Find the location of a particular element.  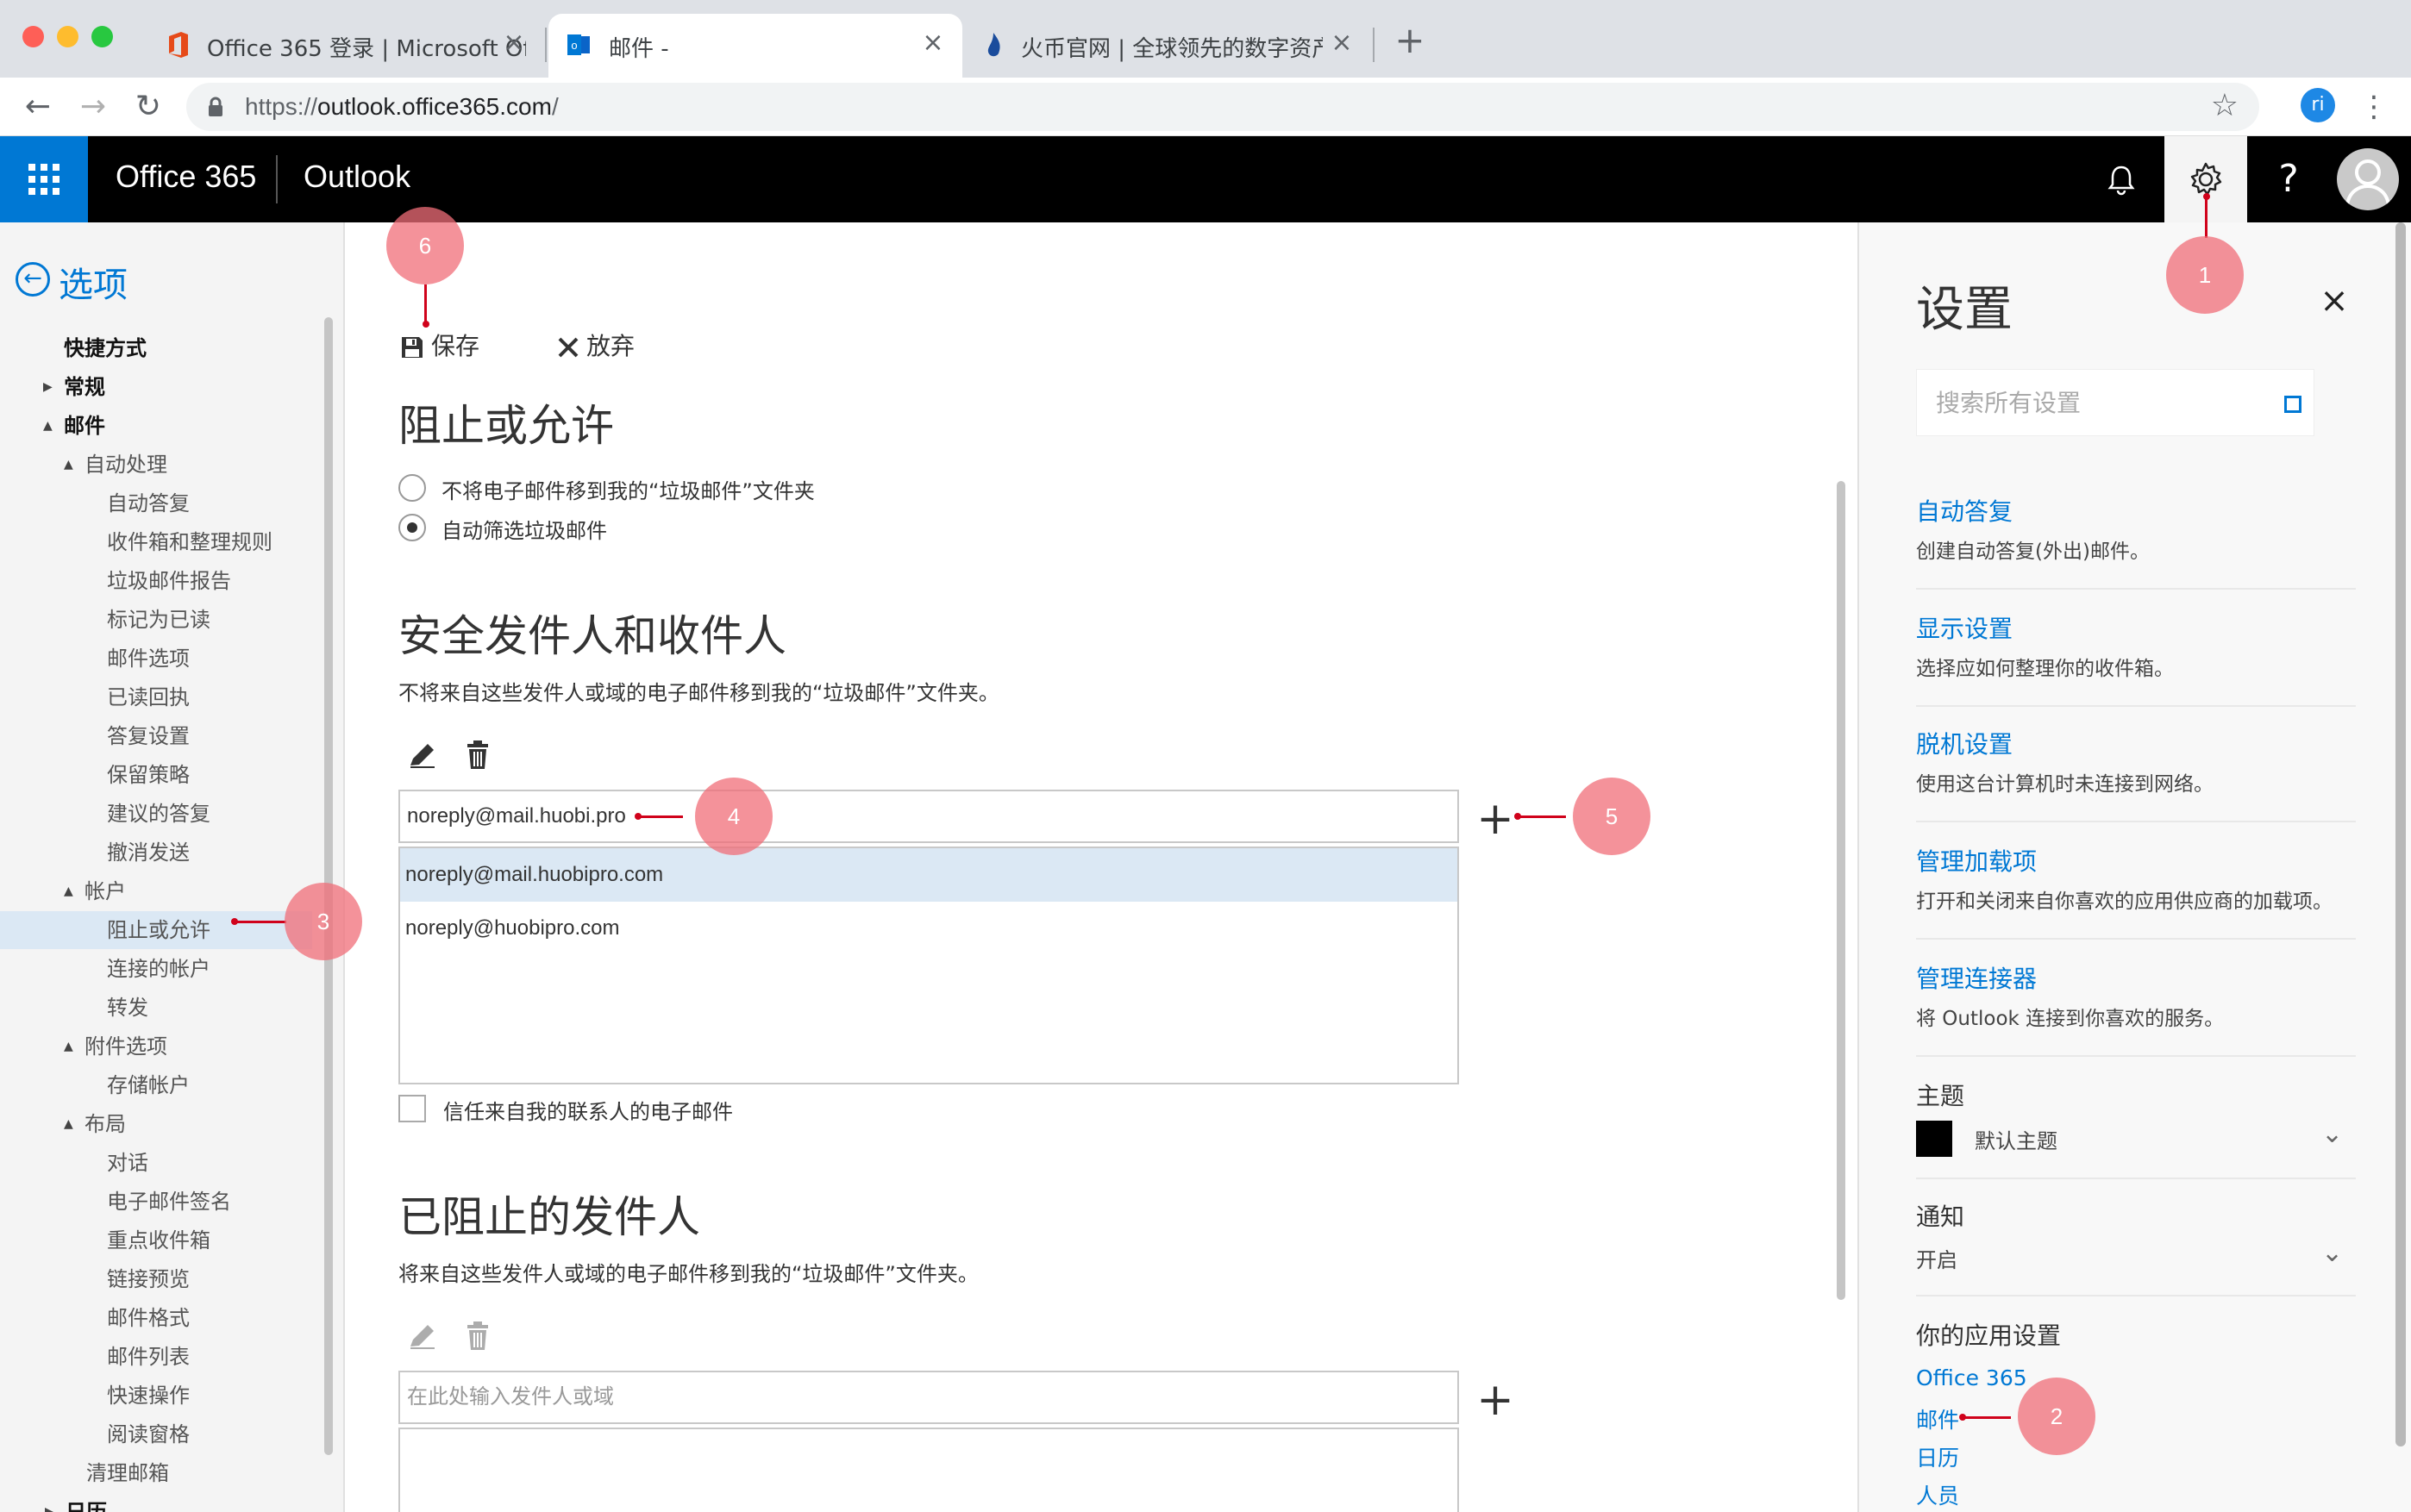

settings-search-input is located at coordinates (2115, 402).